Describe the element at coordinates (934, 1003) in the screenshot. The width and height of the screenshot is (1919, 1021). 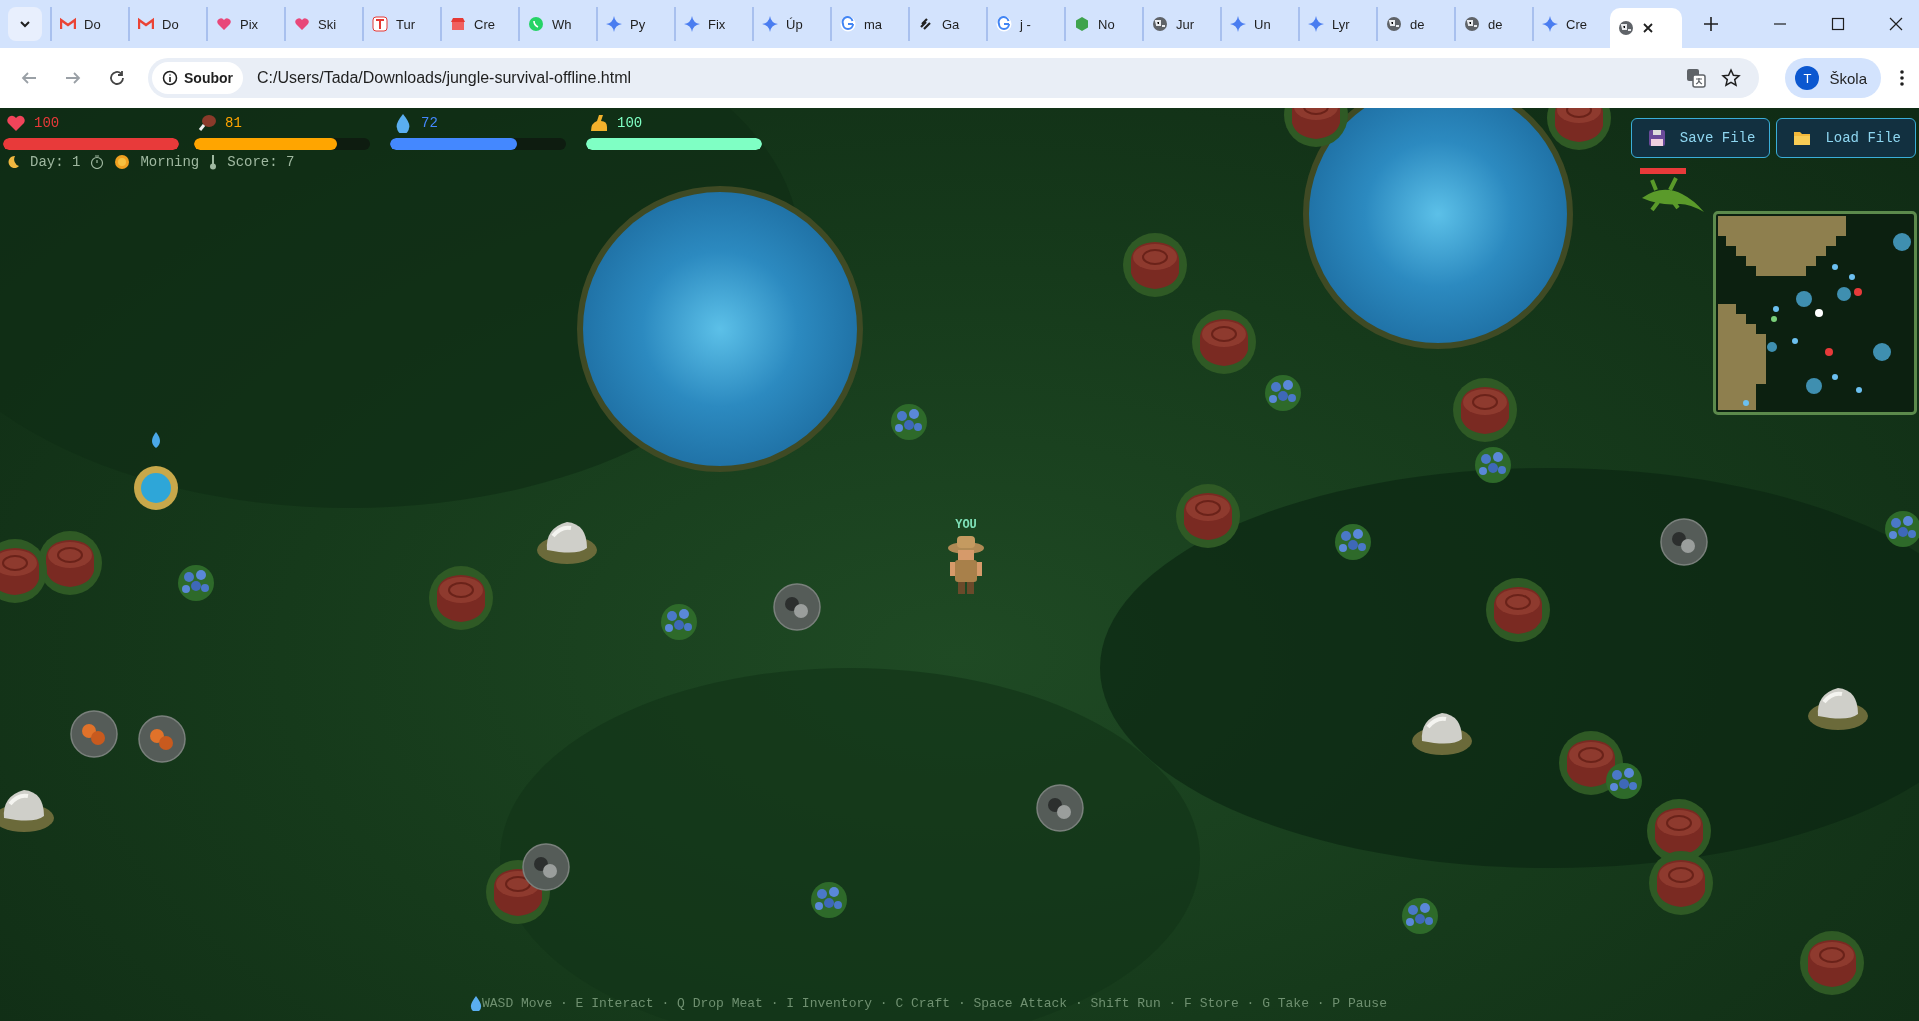
I see `controls-hint: WASD Move · E Interact · Q Drop Meat · I Inventory · C Craft · Space Attack · Shift Run · F Store · G Take · P Pause` at that location.